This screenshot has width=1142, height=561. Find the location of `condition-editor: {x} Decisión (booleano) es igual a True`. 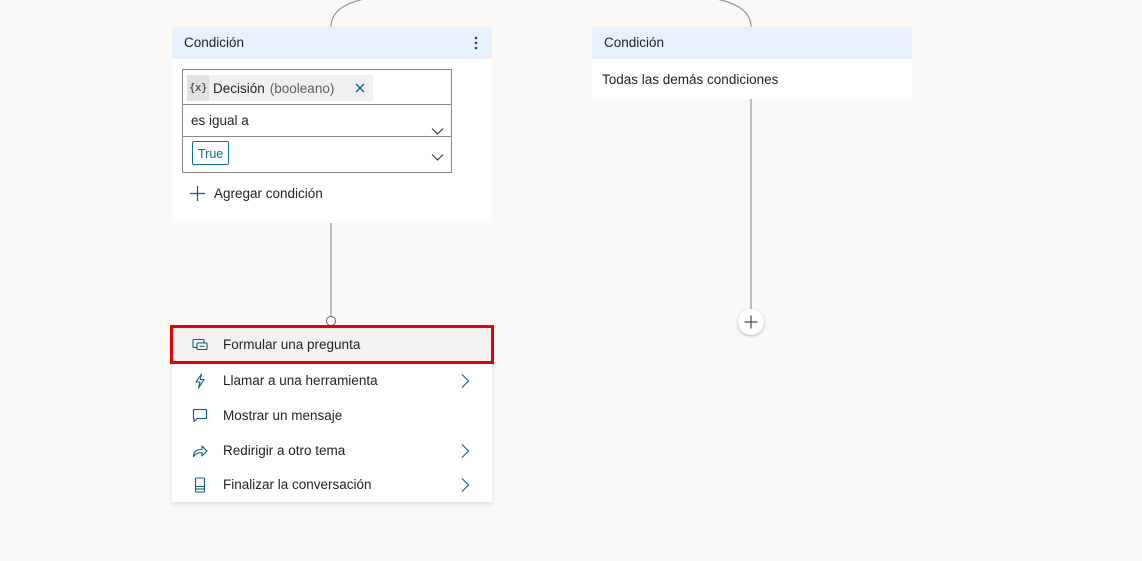

condition-editor: {x} Decisión (booleano) es igual a True is located at coordinates (317, 121).